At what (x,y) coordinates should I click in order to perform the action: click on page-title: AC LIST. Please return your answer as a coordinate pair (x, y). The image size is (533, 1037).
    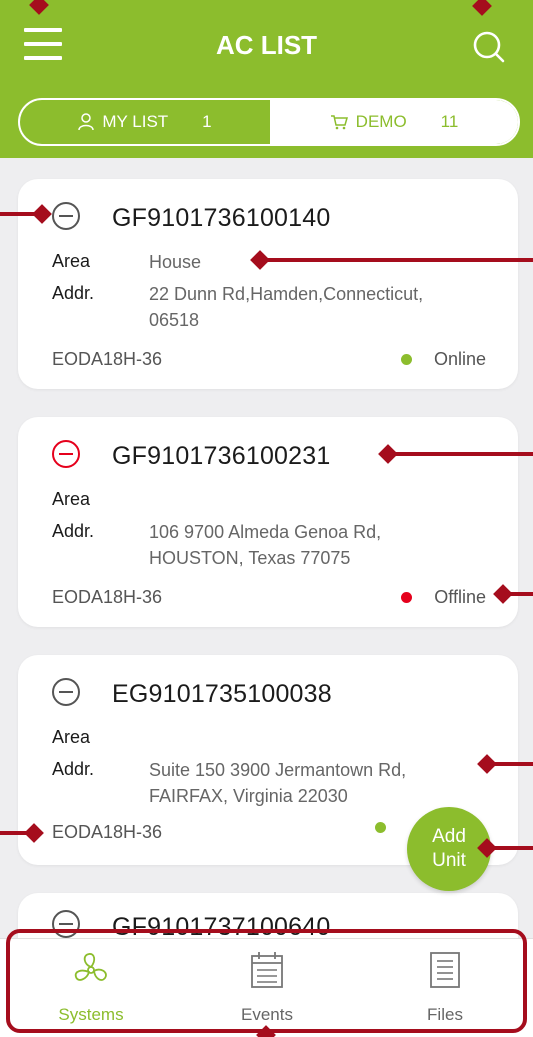
    Looking at the image, I should click on (266, 45).